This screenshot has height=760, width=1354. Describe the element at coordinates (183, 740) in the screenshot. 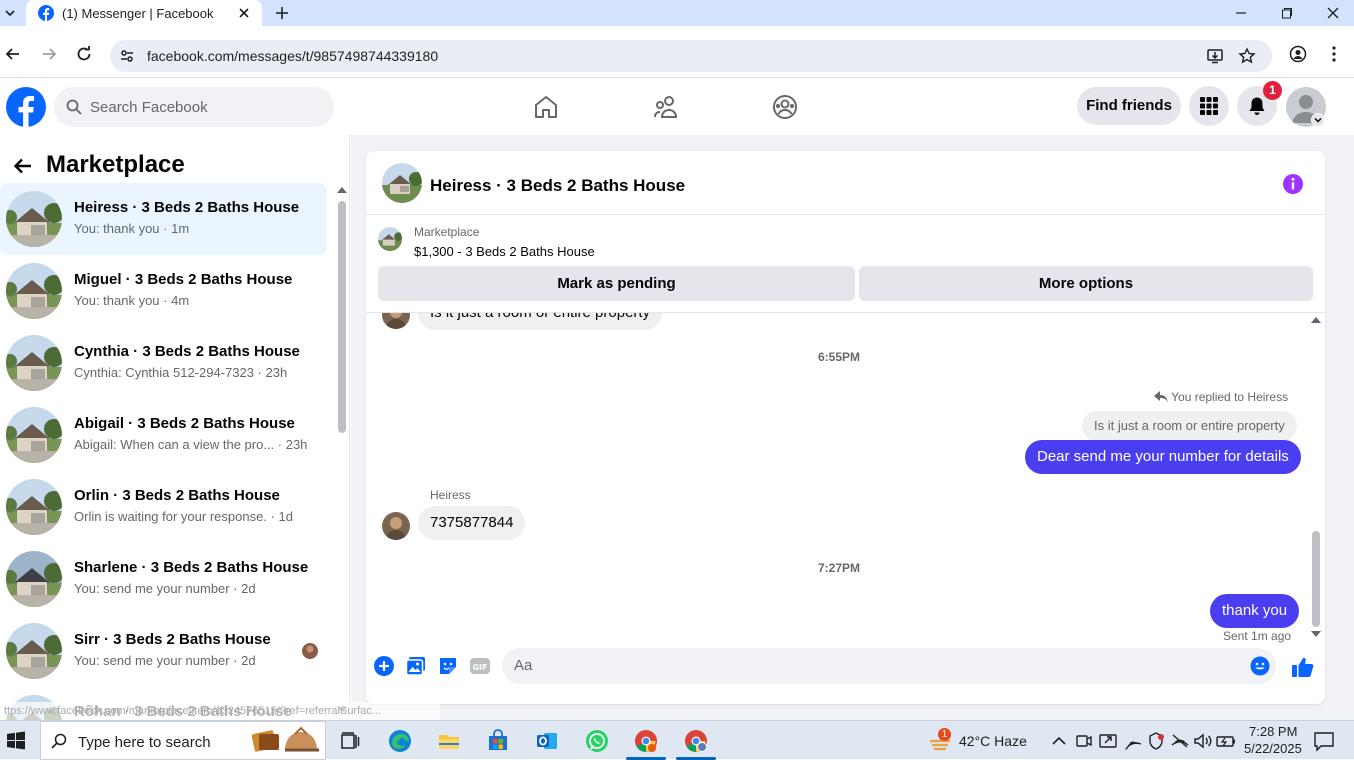

I see `taskbar-search-box: Type here to search` at that location.